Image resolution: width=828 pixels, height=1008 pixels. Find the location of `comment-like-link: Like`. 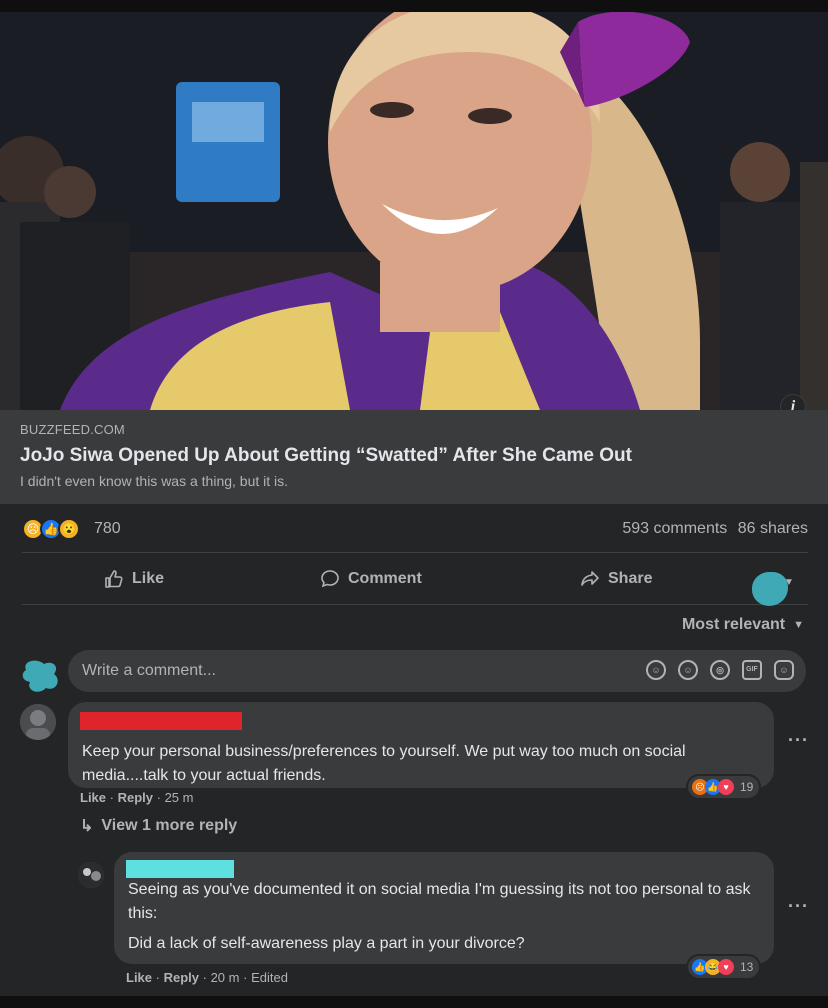

comment-like-link: Like is located at coordinates (93, 797).